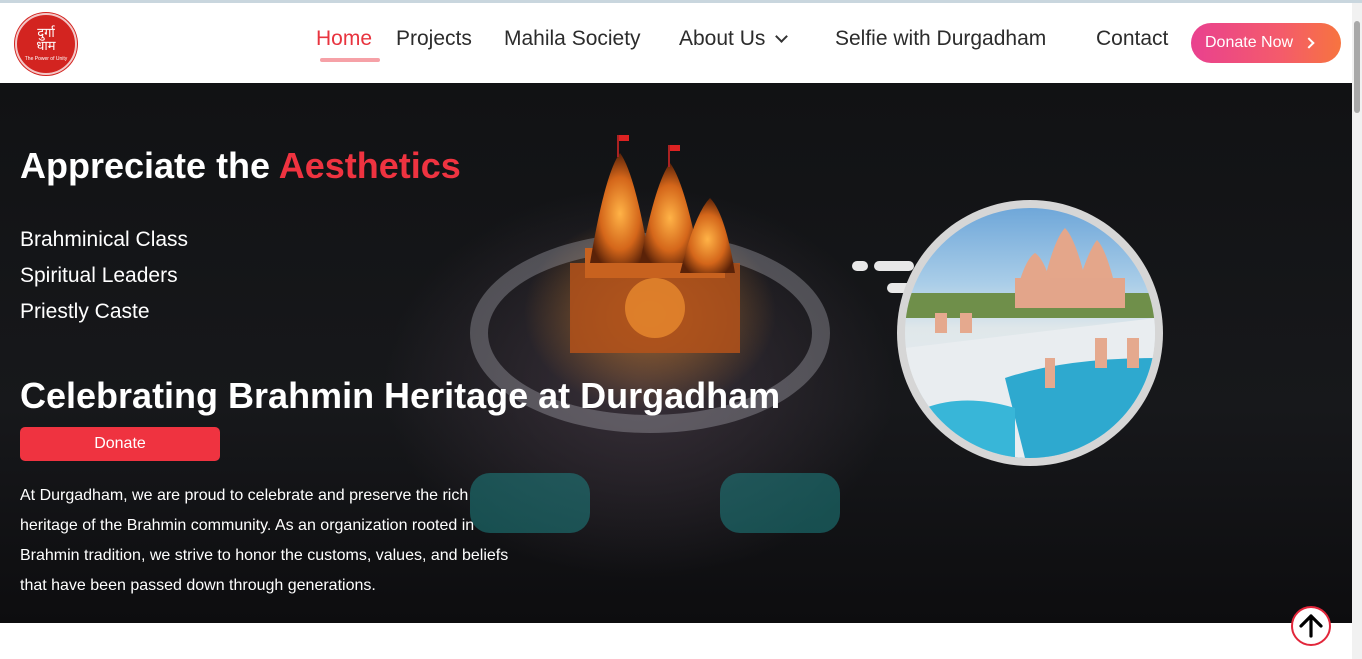 This screenshot has height=659, width=1362. Describe the element at coordinates (85, 311) in the screenshot. I see `hero-list-item: Priestly Caste` at that location.